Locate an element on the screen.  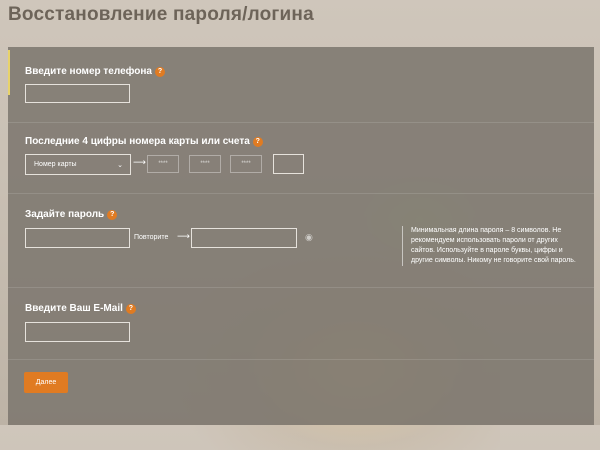
card-digits-field-3: **** is located at coordinates (246, 164).